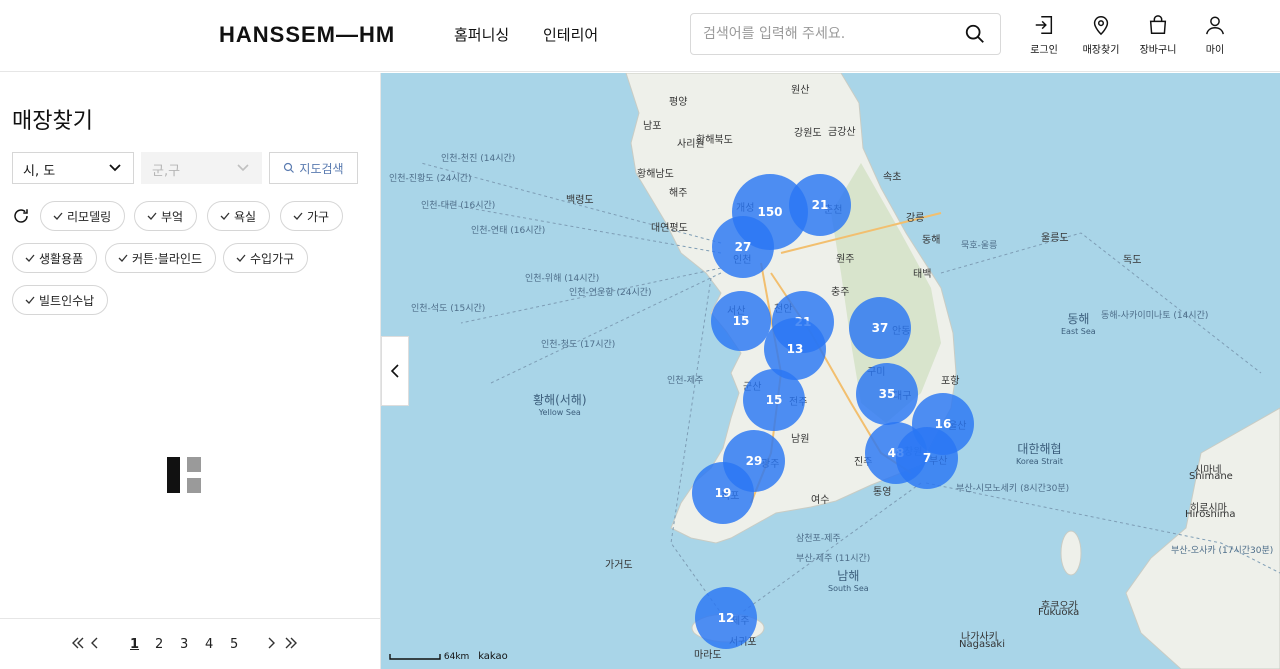 This screenshot has height=669, width=1280. Describe the element at coordinates (820, 205) in the screenshot. I see `store-cluster-marker: 21` at that location.